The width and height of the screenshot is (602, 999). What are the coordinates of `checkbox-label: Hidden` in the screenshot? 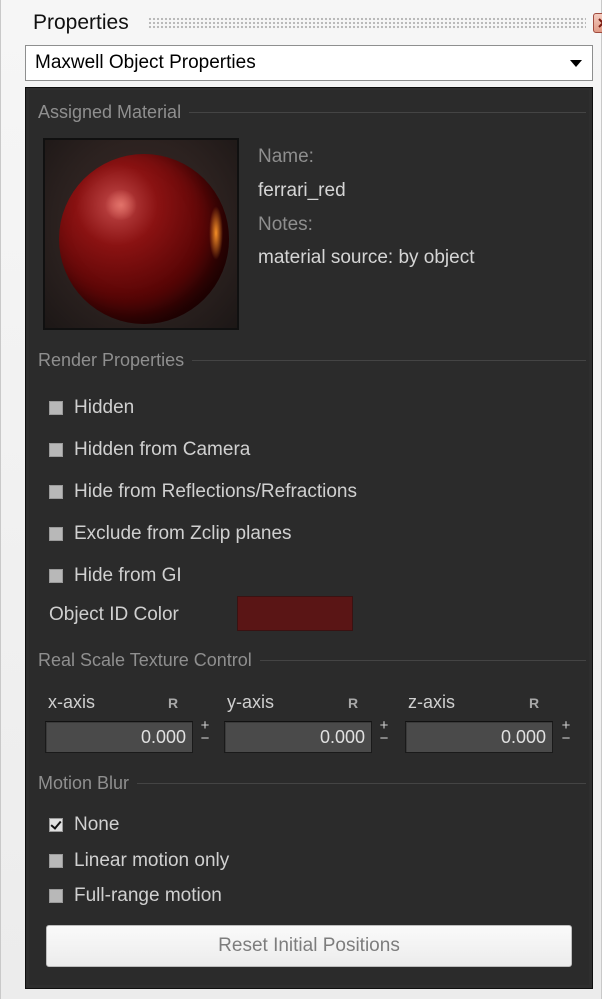 It's located at (104, 407).